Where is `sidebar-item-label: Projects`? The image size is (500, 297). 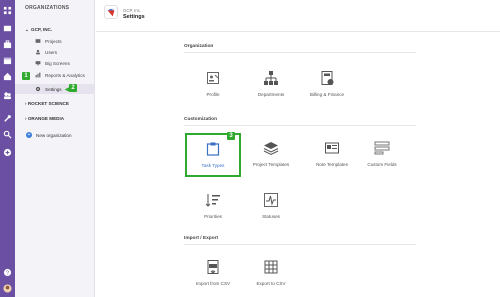 sidebar-item-label: Projects is located at coordinates (53, 41).